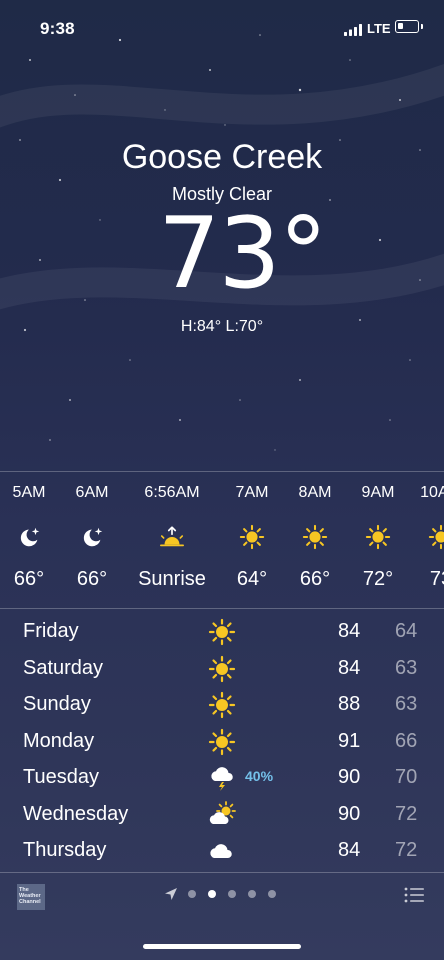  I want to click on thunderstorm-icon, so click(222, 778).